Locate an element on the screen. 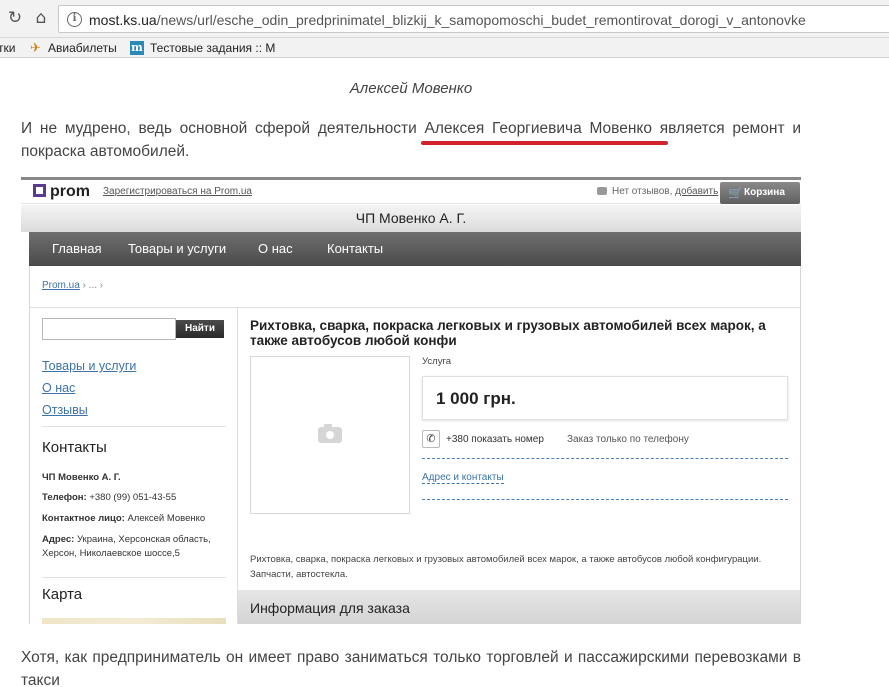  menu-item-home: Главная is located at coordinates (76, 248).